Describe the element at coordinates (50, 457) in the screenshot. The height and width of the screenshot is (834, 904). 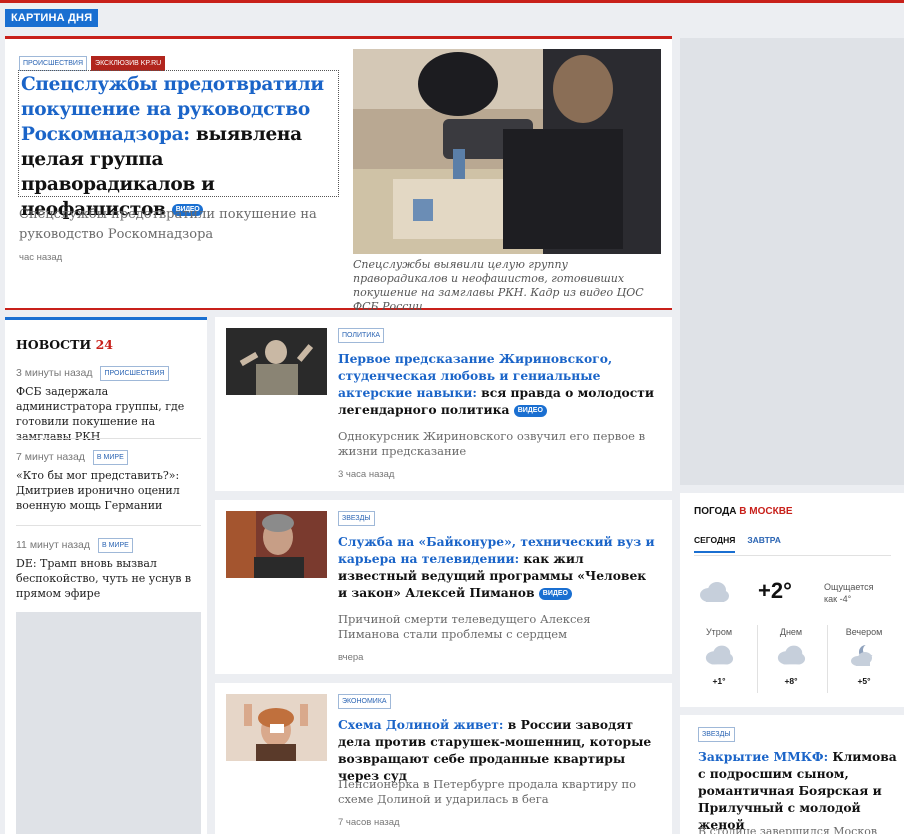
I see `news24-item-time: 7 минут назад` at that location.